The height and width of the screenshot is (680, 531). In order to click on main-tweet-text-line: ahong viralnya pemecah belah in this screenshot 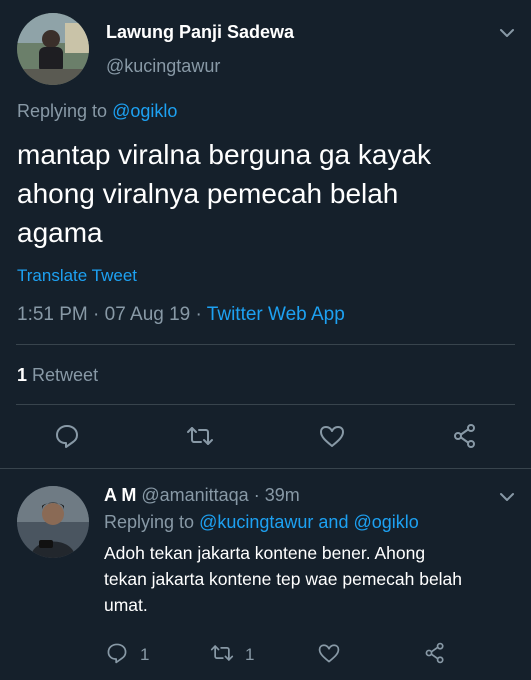, I will do `click(208, 193)`.